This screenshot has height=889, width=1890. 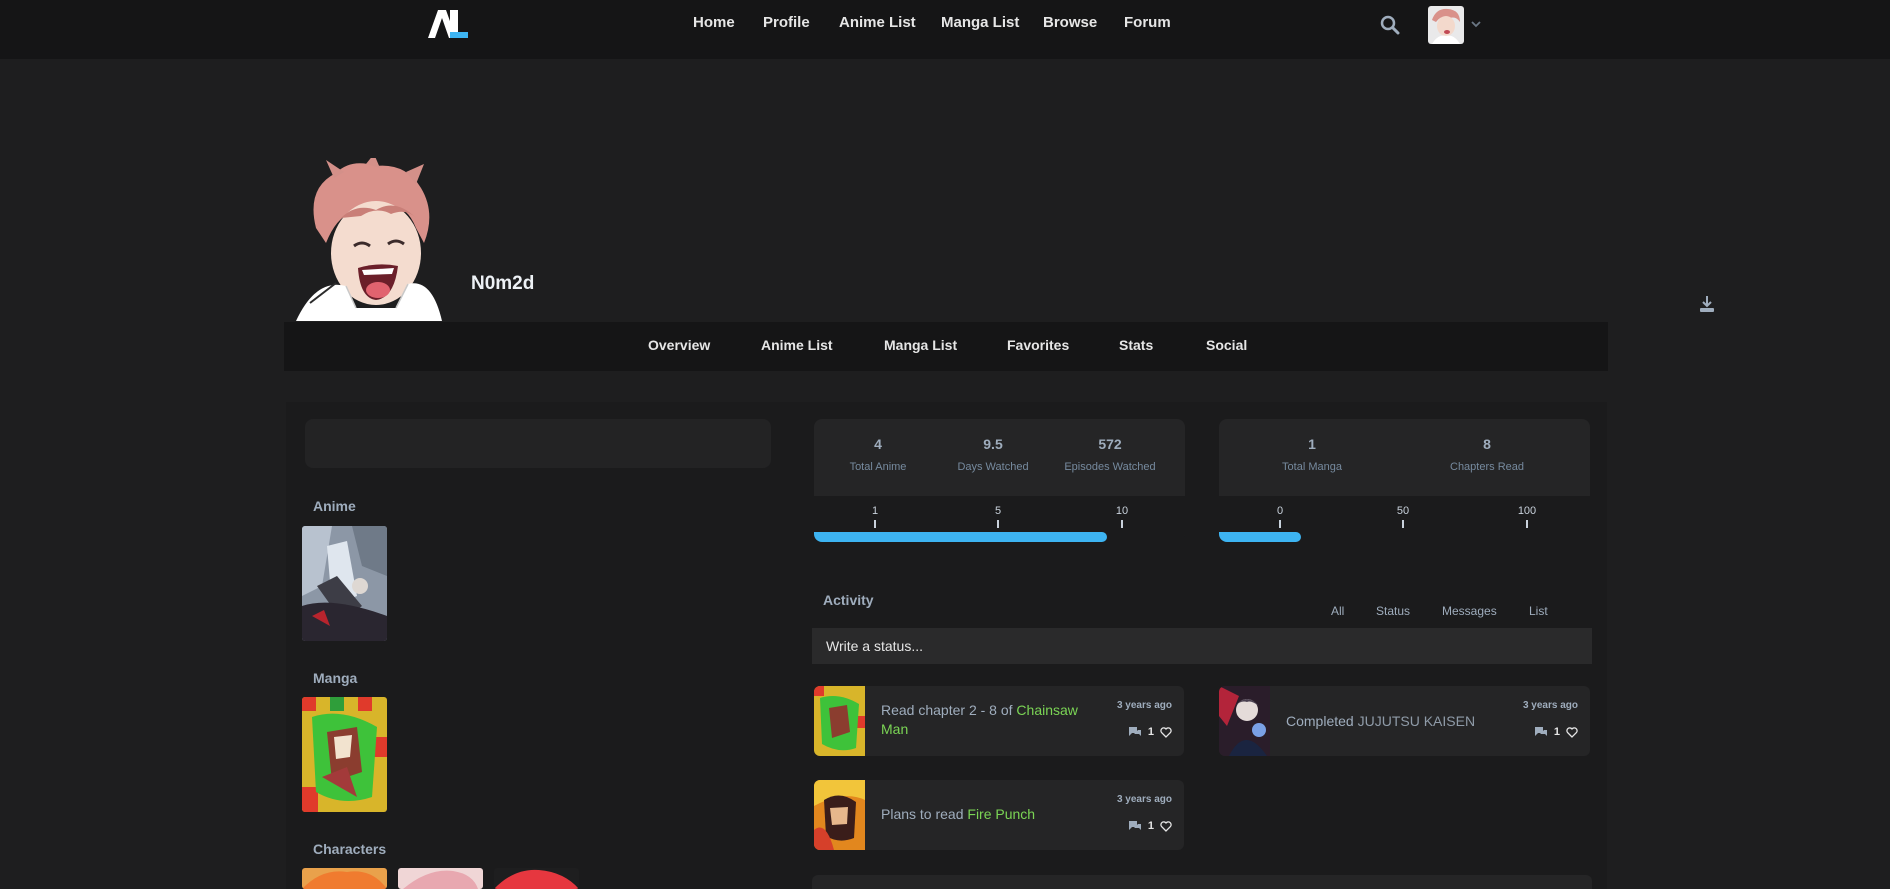 I want to click on anime-score-distribution: 1 5 10, so click(x=999, y=519).